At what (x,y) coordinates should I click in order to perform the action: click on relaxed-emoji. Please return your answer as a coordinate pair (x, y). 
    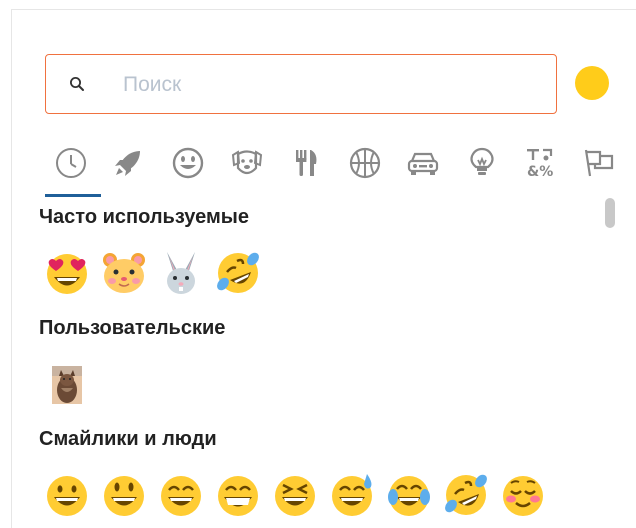
    Looking at the image, I should click on (523, 495).